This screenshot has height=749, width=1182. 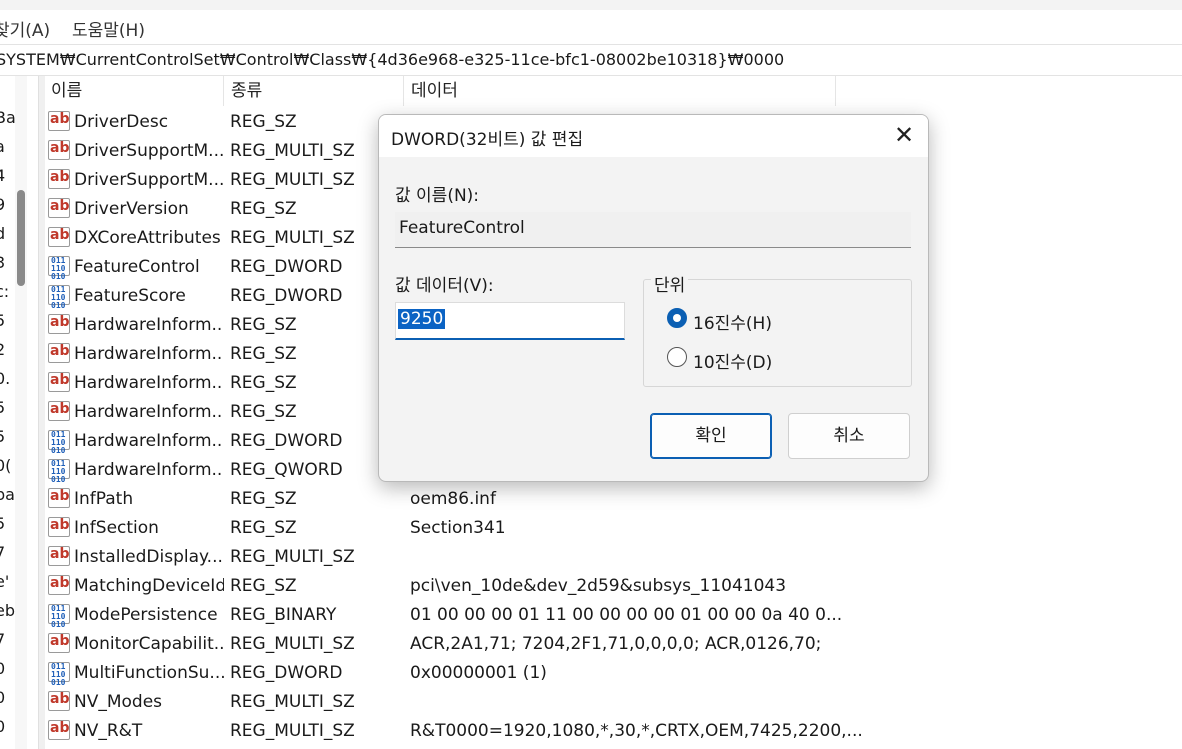 I want to click on menu-help: 도움말(H), so click(x=108, y=28).